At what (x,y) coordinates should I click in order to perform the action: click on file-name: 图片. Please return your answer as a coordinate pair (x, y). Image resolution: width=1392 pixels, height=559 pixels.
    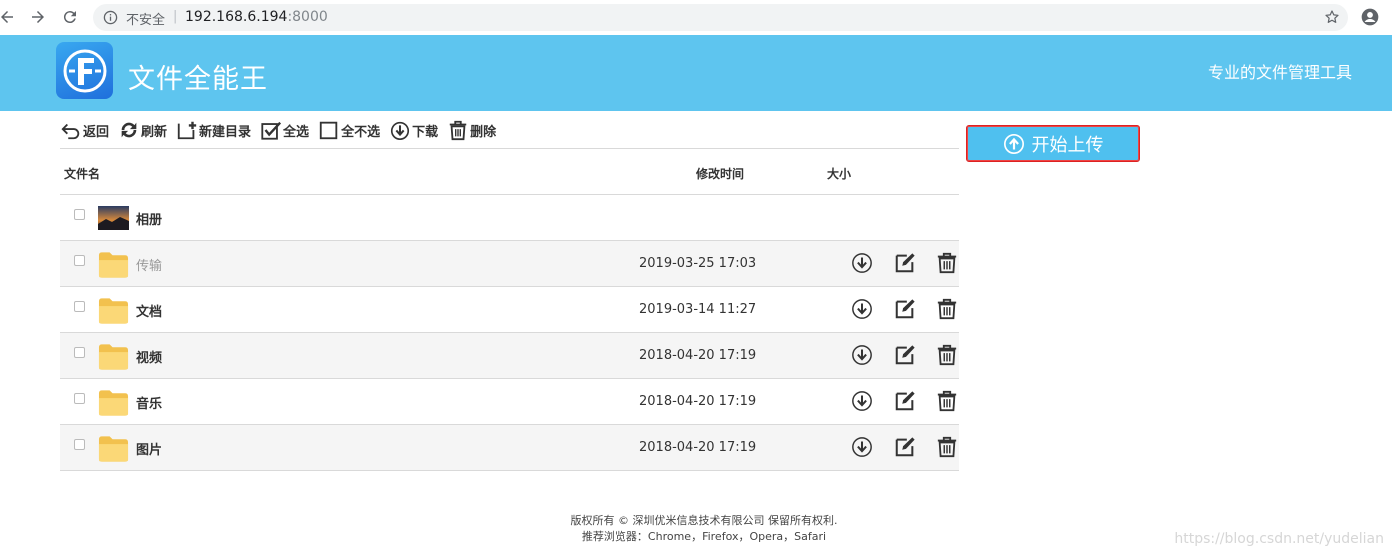
    Looking at the image, I should click on (149, 448).